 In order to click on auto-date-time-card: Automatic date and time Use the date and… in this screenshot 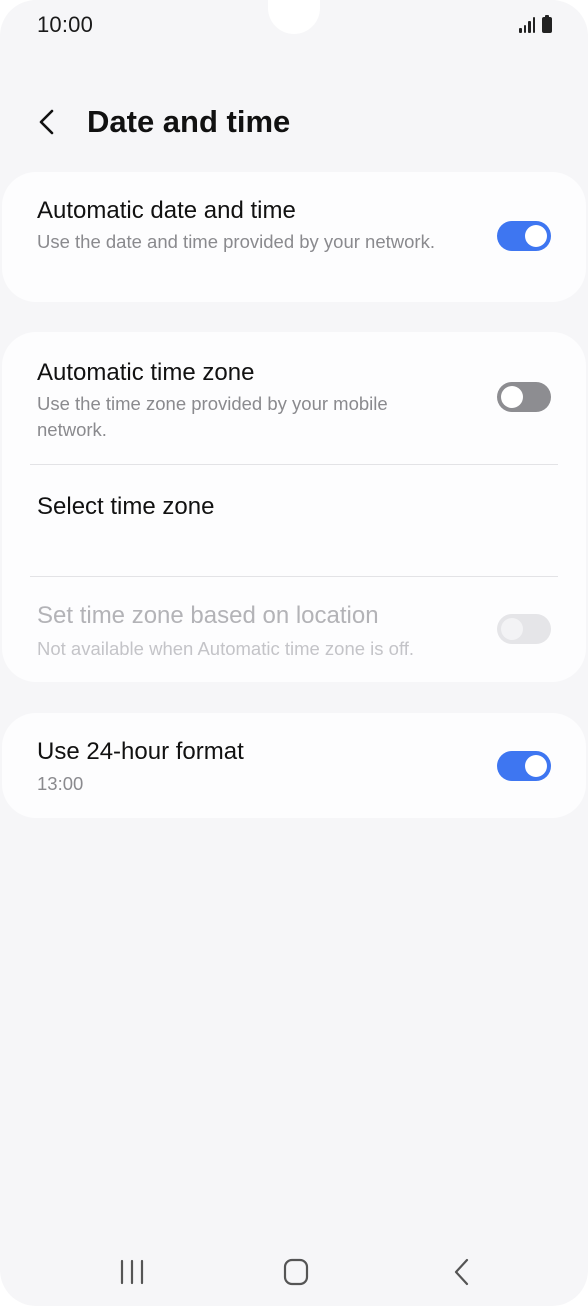, I will do `click(294, 237)`.